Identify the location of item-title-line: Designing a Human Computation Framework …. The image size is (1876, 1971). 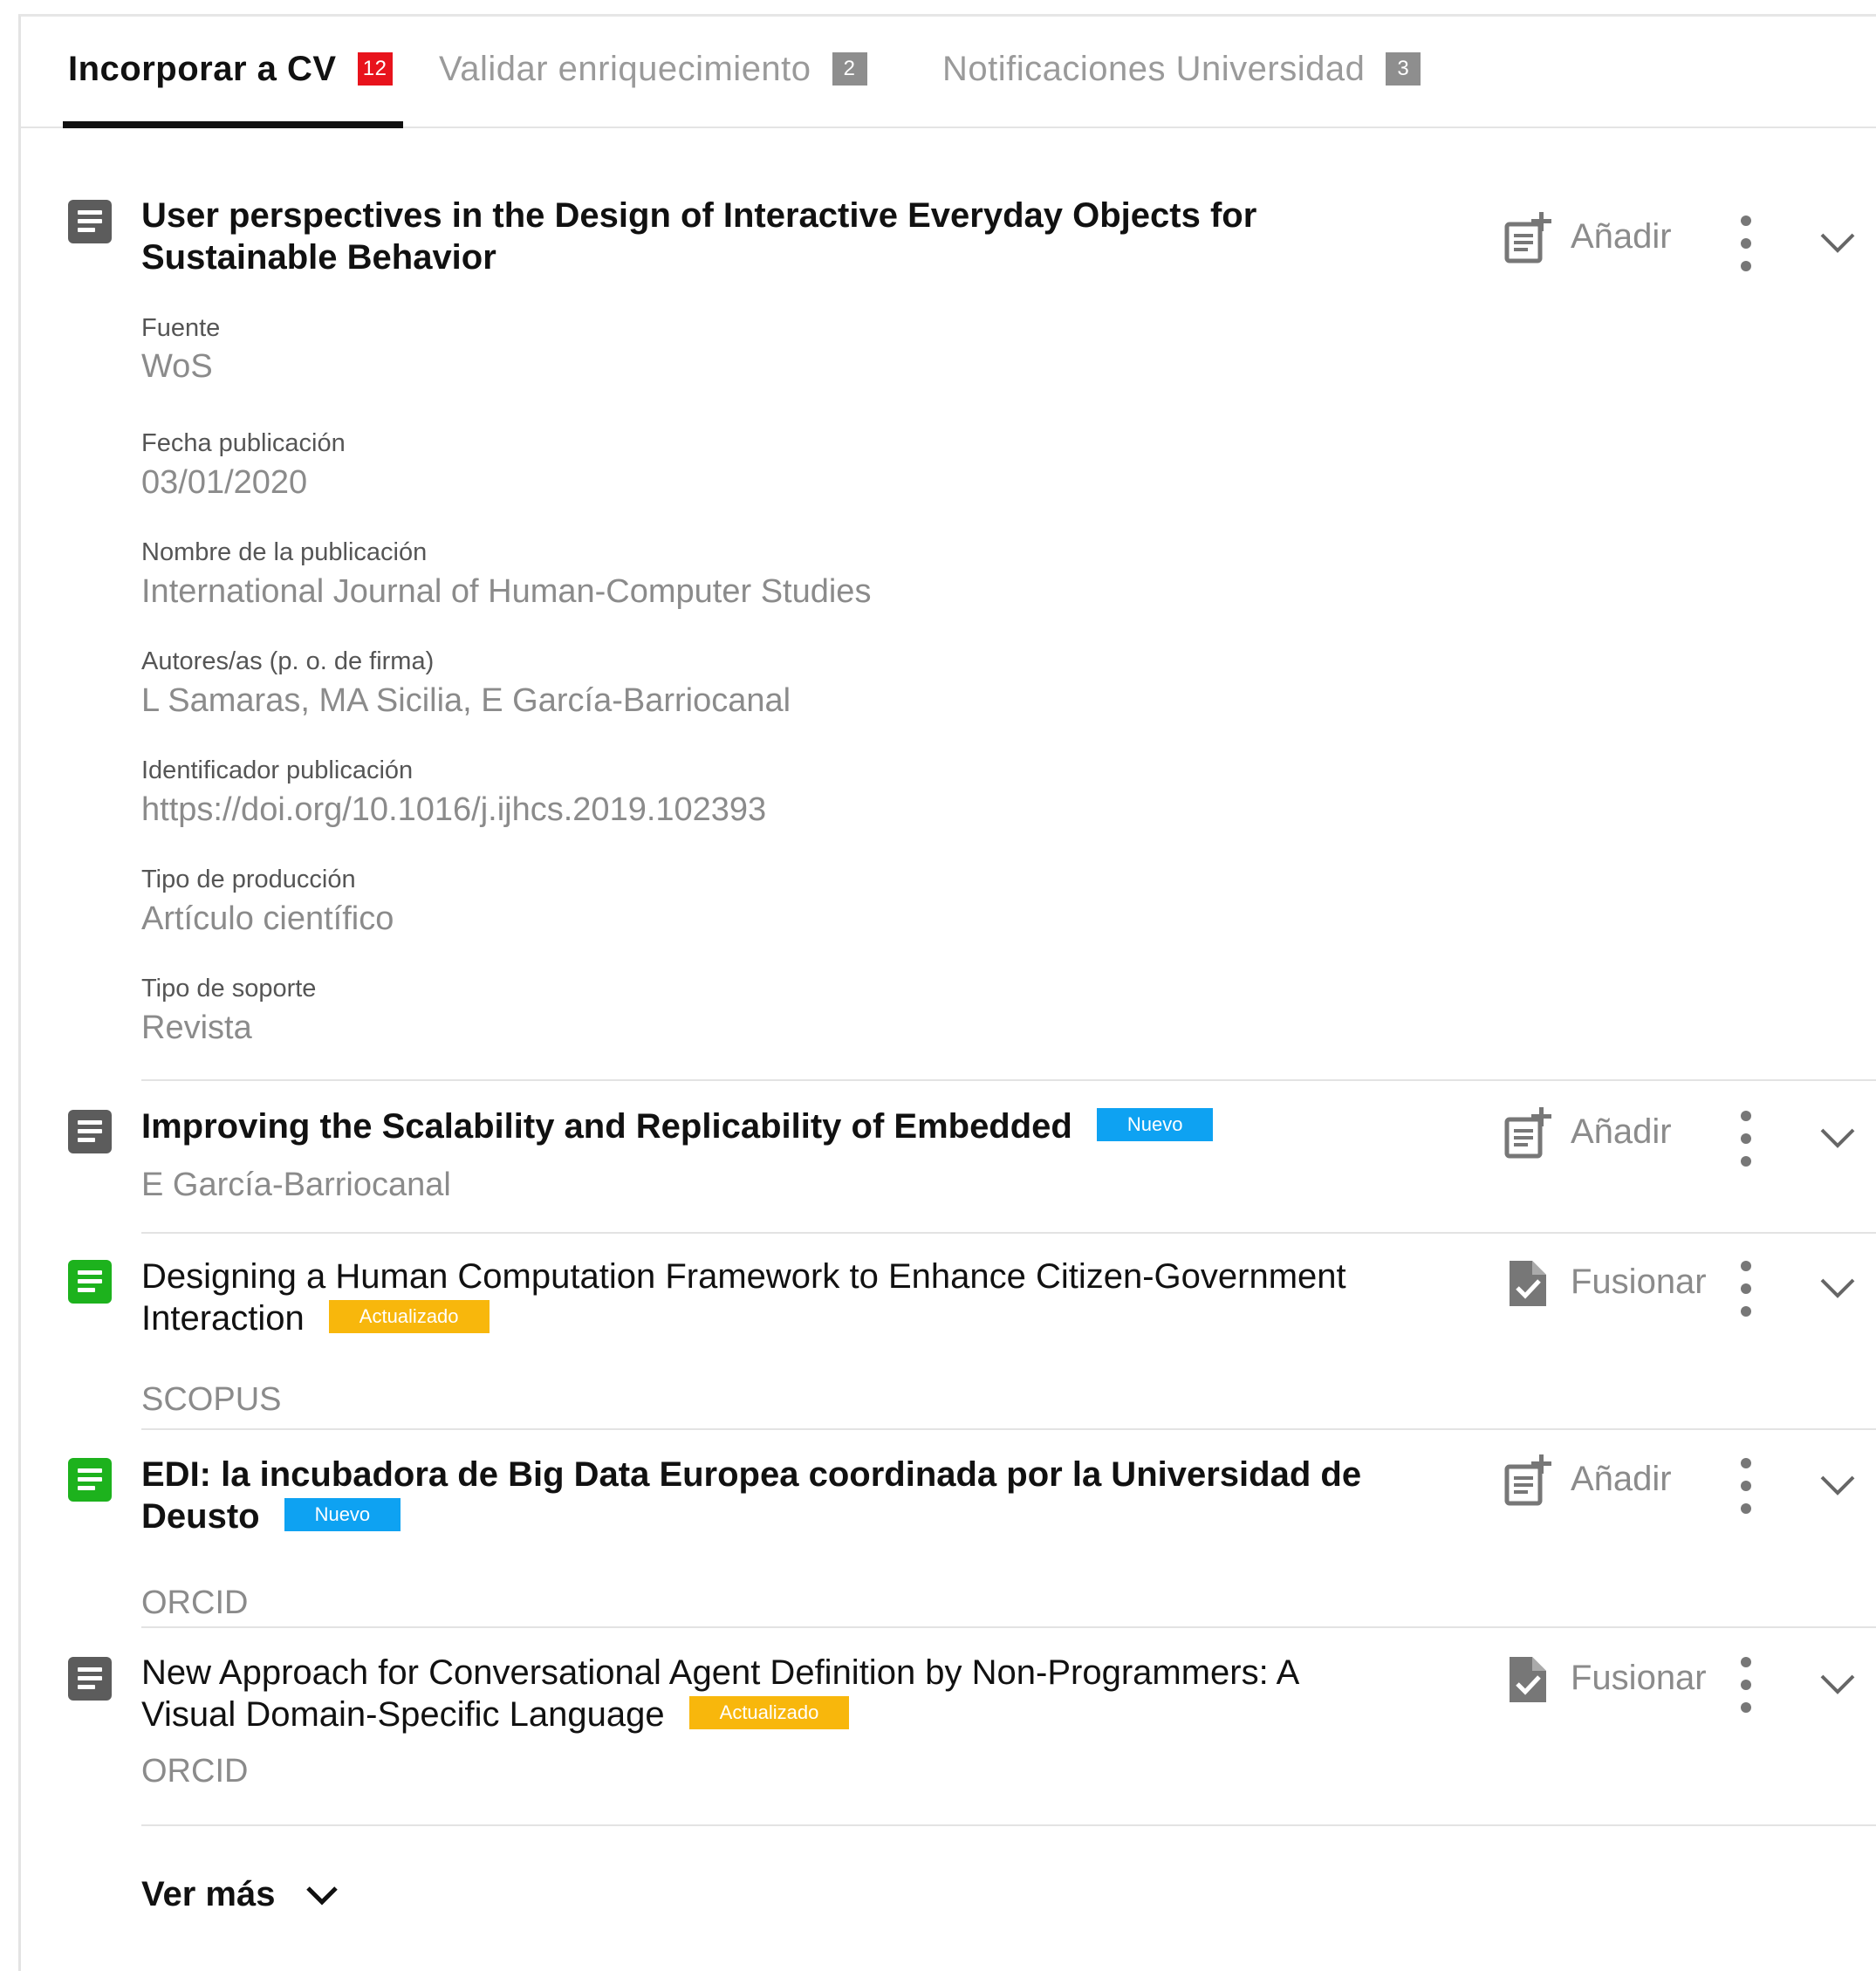
(743, 1276).